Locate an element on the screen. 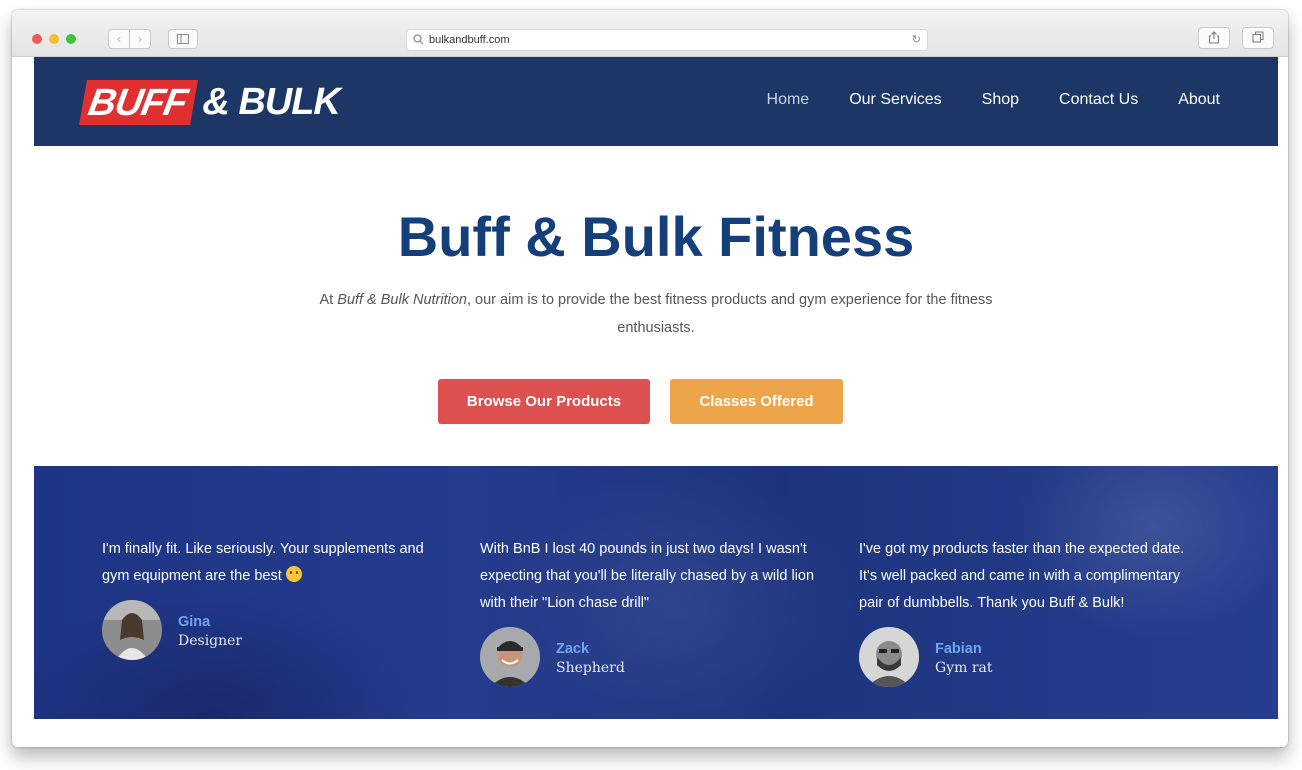 The height and width of the screenshot is (770, 1302). smiling-face-icon is located at coordinates (293, 574).